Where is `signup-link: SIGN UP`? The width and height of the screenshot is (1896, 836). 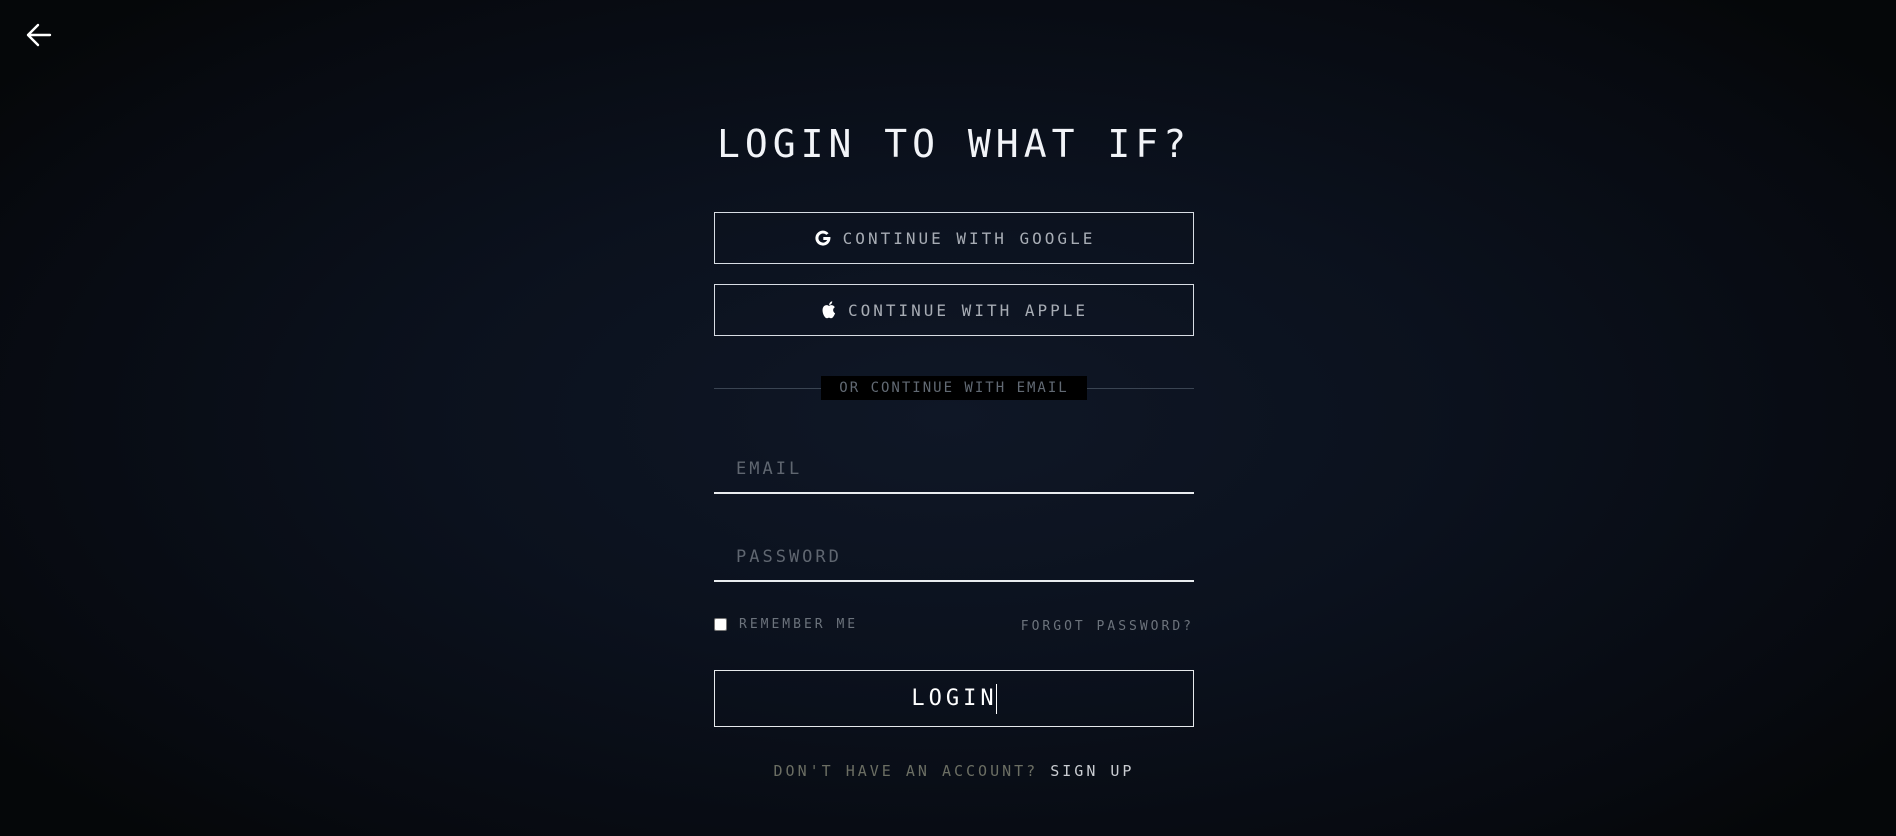
signup-link: SIGN UP is located at coordinates (1092, 771).